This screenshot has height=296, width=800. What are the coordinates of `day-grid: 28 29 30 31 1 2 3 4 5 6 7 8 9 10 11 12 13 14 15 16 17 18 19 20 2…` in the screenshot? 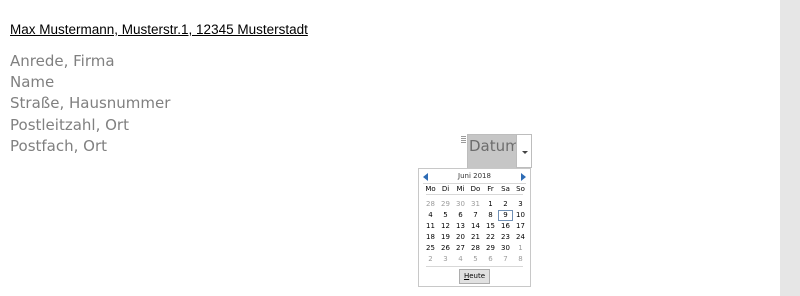 It's located at (475, 232).